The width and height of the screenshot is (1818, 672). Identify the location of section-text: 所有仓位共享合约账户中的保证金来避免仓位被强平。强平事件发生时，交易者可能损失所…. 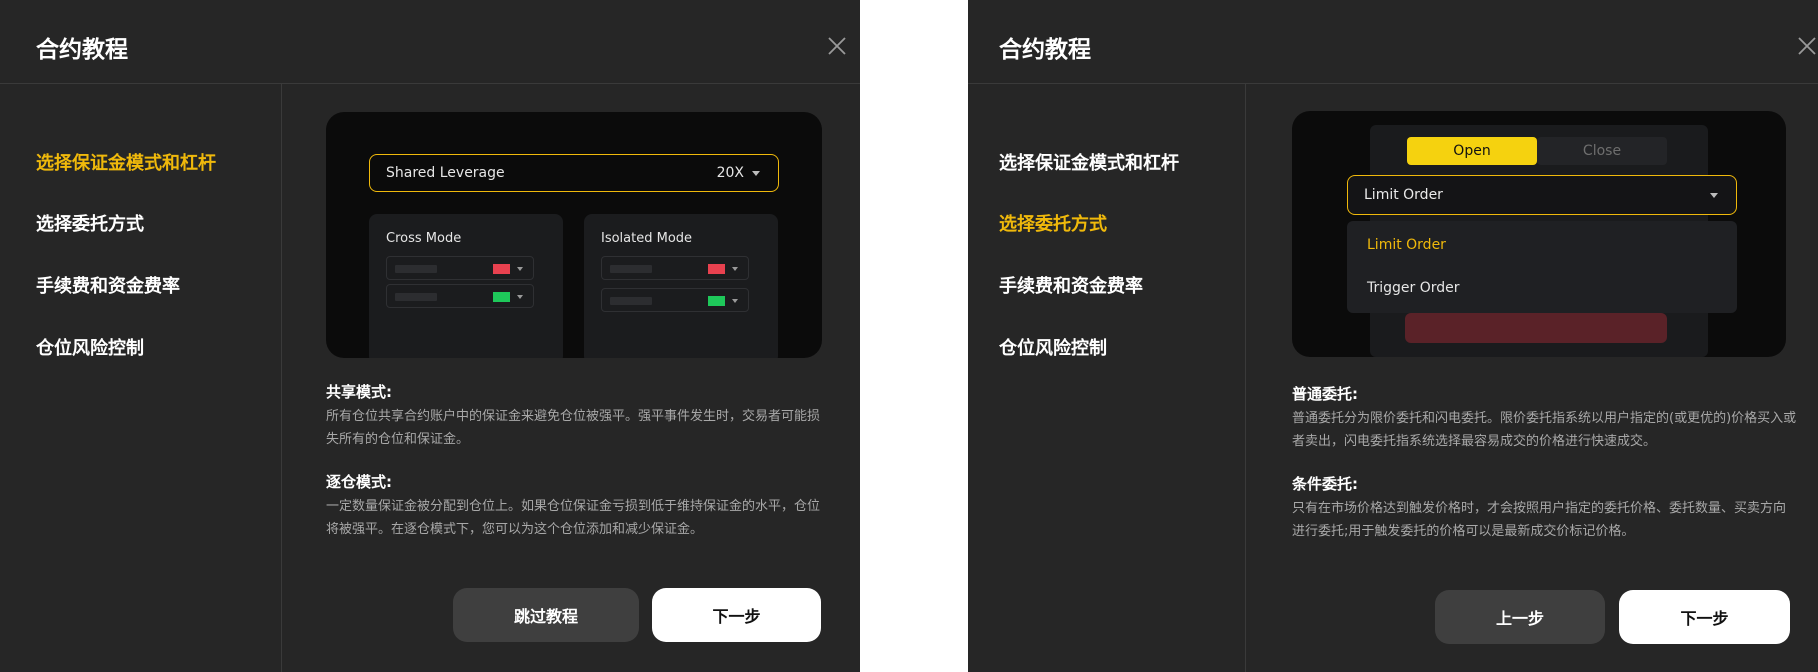
(573, 428).